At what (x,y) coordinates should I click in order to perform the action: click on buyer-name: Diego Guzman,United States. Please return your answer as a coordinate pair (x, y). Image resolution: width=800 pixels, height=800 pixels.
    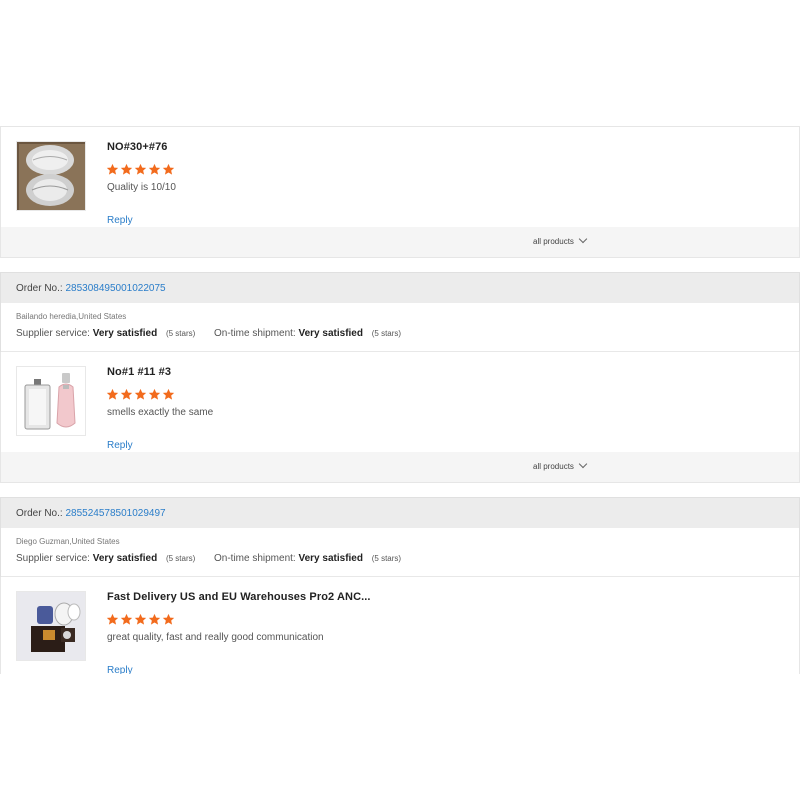
    Looking at the image, I should click on (68, 541).